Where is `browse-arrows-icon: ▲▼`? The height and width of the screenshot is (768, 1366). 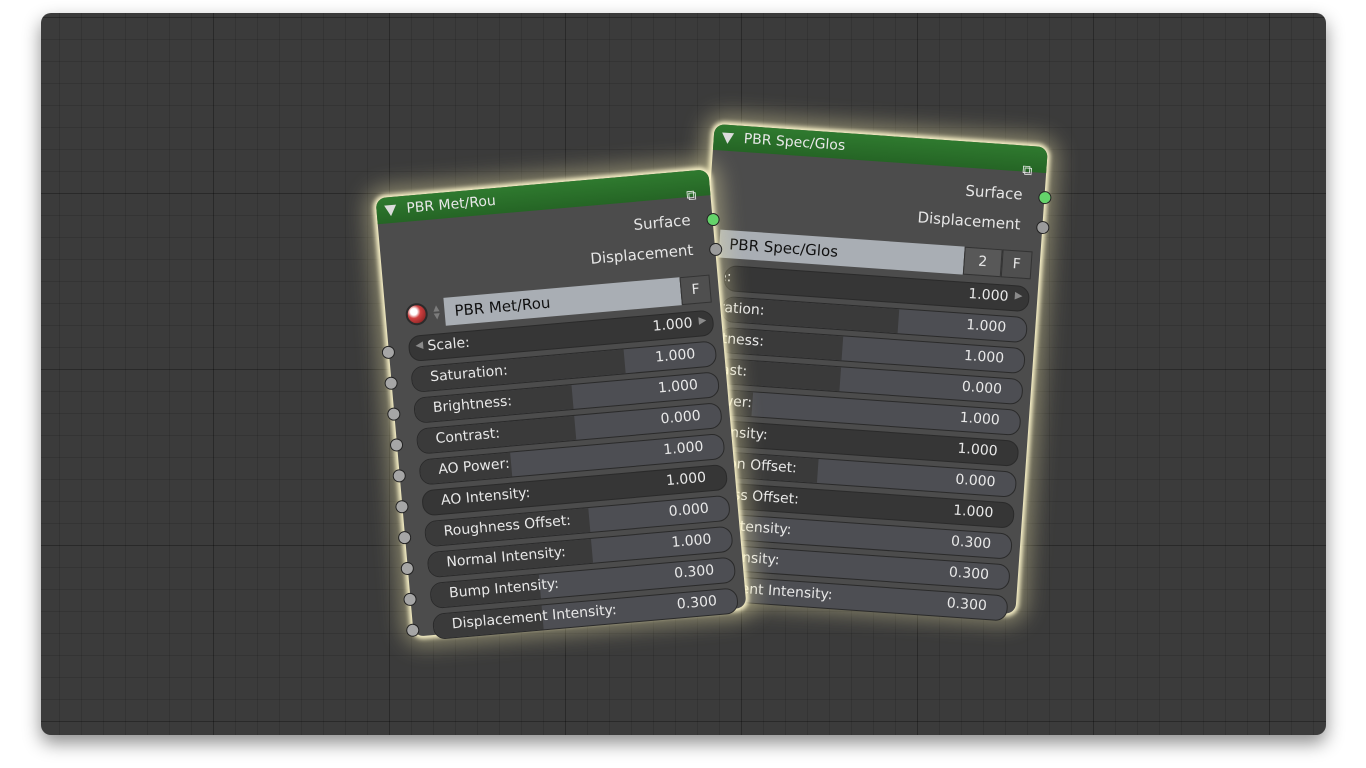
browse-arrows-icon: ▲▼ is located at coordinates (436, 312).